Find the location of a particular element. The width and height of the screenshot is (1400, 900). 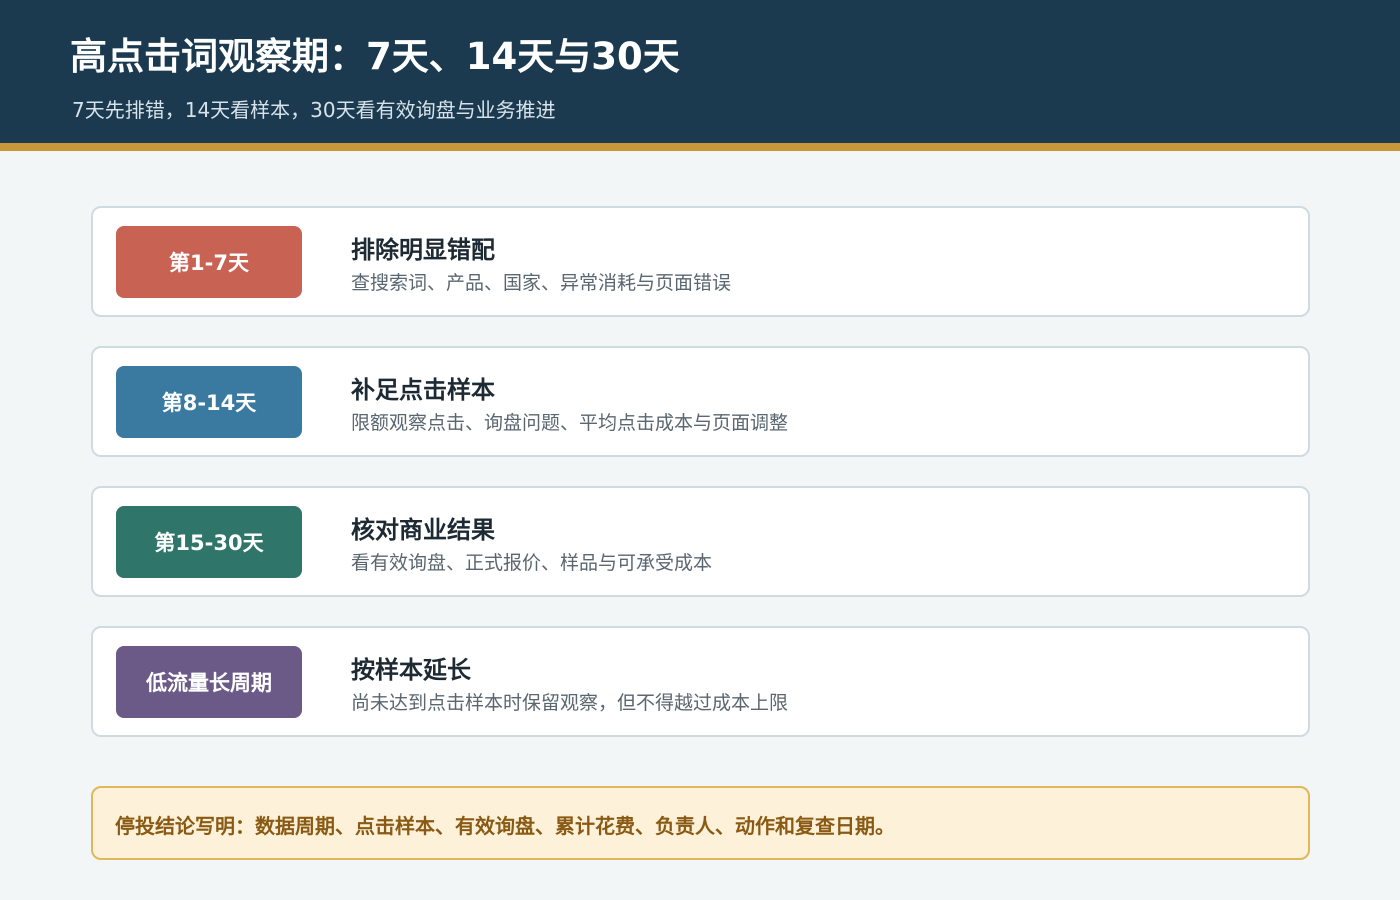

header-divider is located at coordinates (700, 147).